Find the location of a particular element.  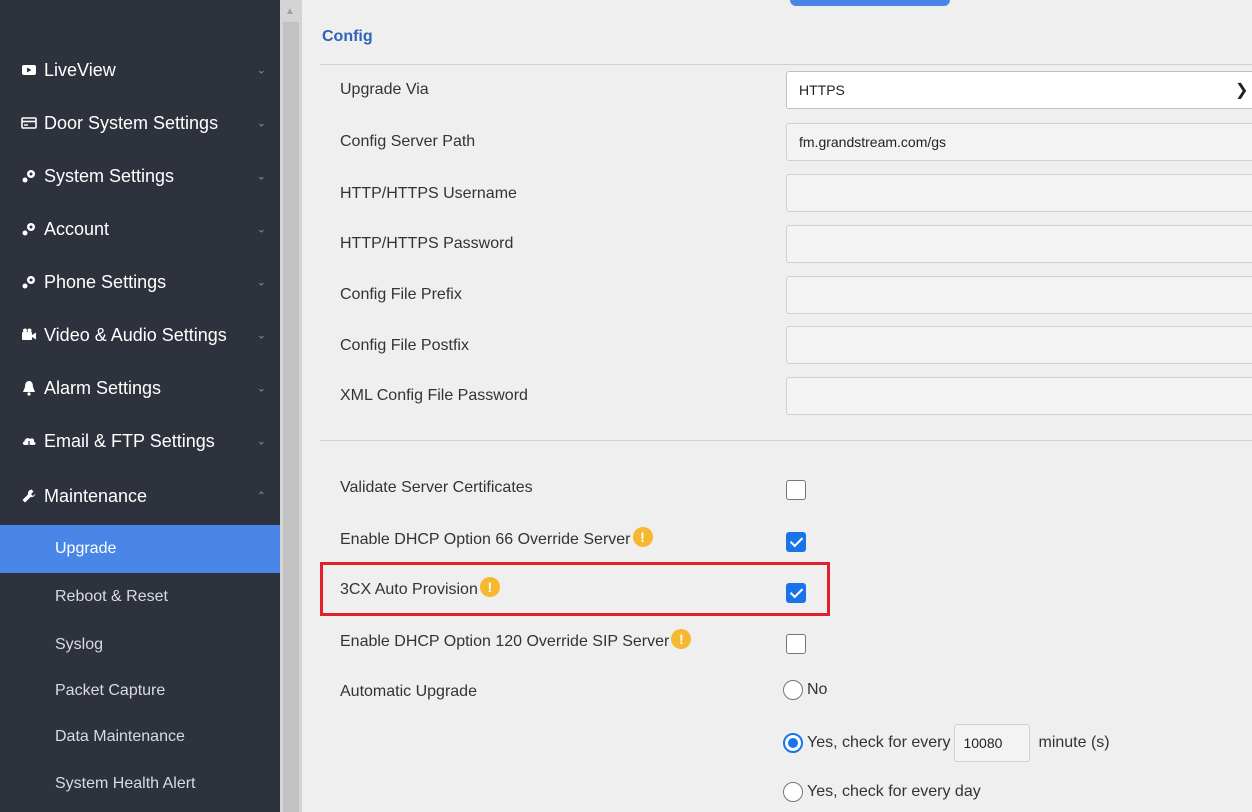

chevron-up-icon: ⌃ is located at coordinates (261, 496).